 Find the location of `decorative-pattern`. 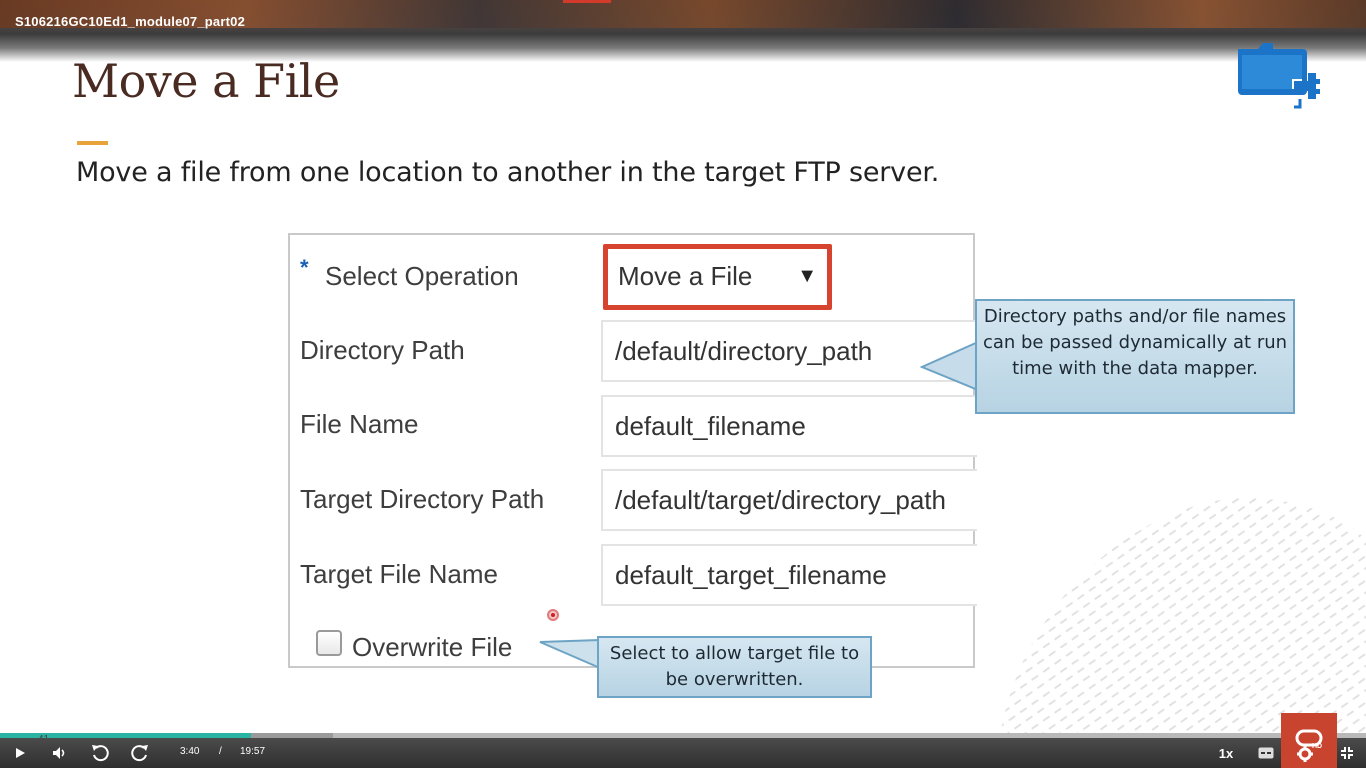

decorative-pattern is located at coordinates (1183, 616).